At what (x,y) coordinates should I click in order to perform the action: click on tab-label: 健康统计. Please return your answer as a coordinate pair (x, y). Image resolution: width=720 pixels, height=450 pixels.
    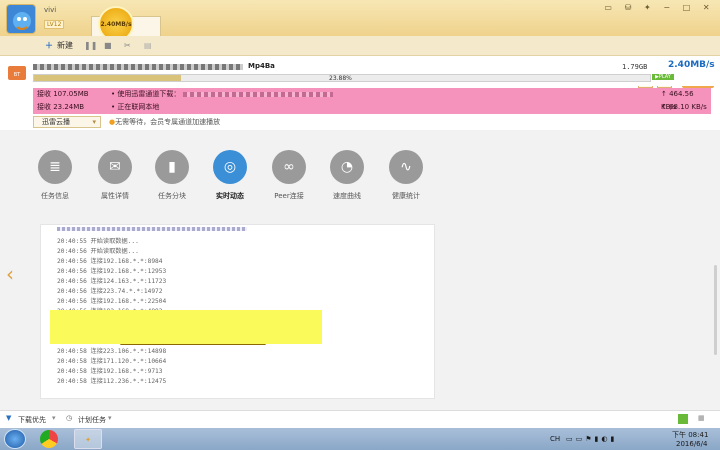
    Looking at the image, I should click on (406, 196).